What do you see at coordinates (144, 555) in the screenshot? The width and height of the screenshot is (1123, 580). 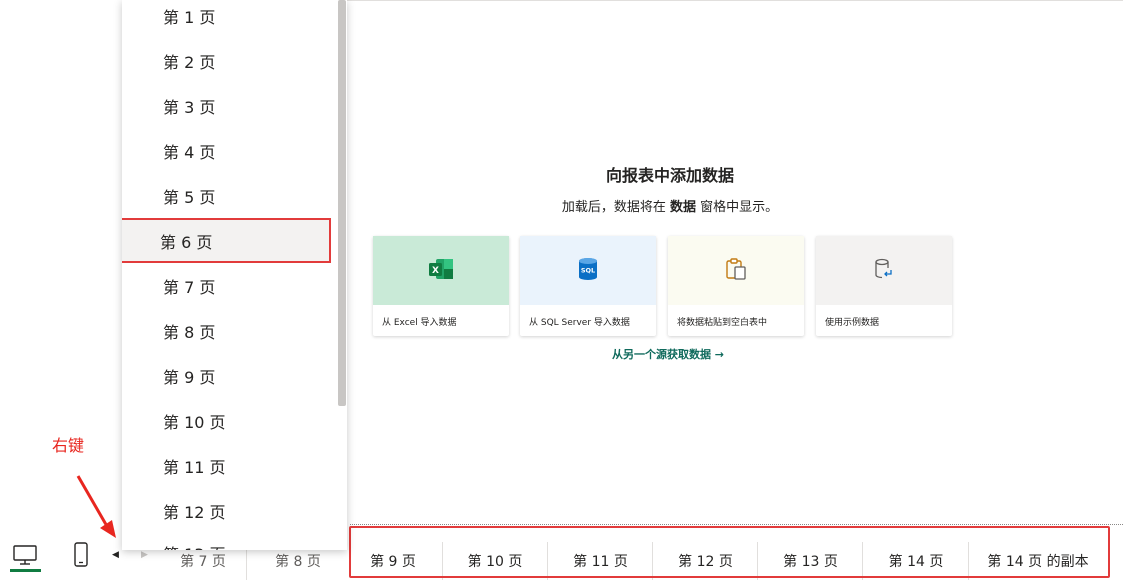 I see `scroll-tabs-right-icon: ▶` at bounding box center [144, 555].